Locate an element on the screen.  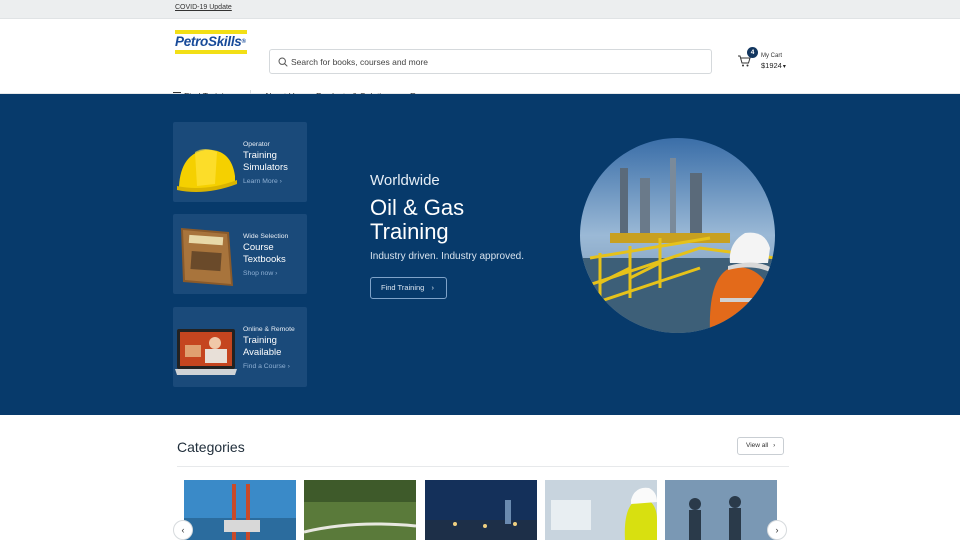
covid-update-link: COVID-19 Update is located at coordinates (203, 7).